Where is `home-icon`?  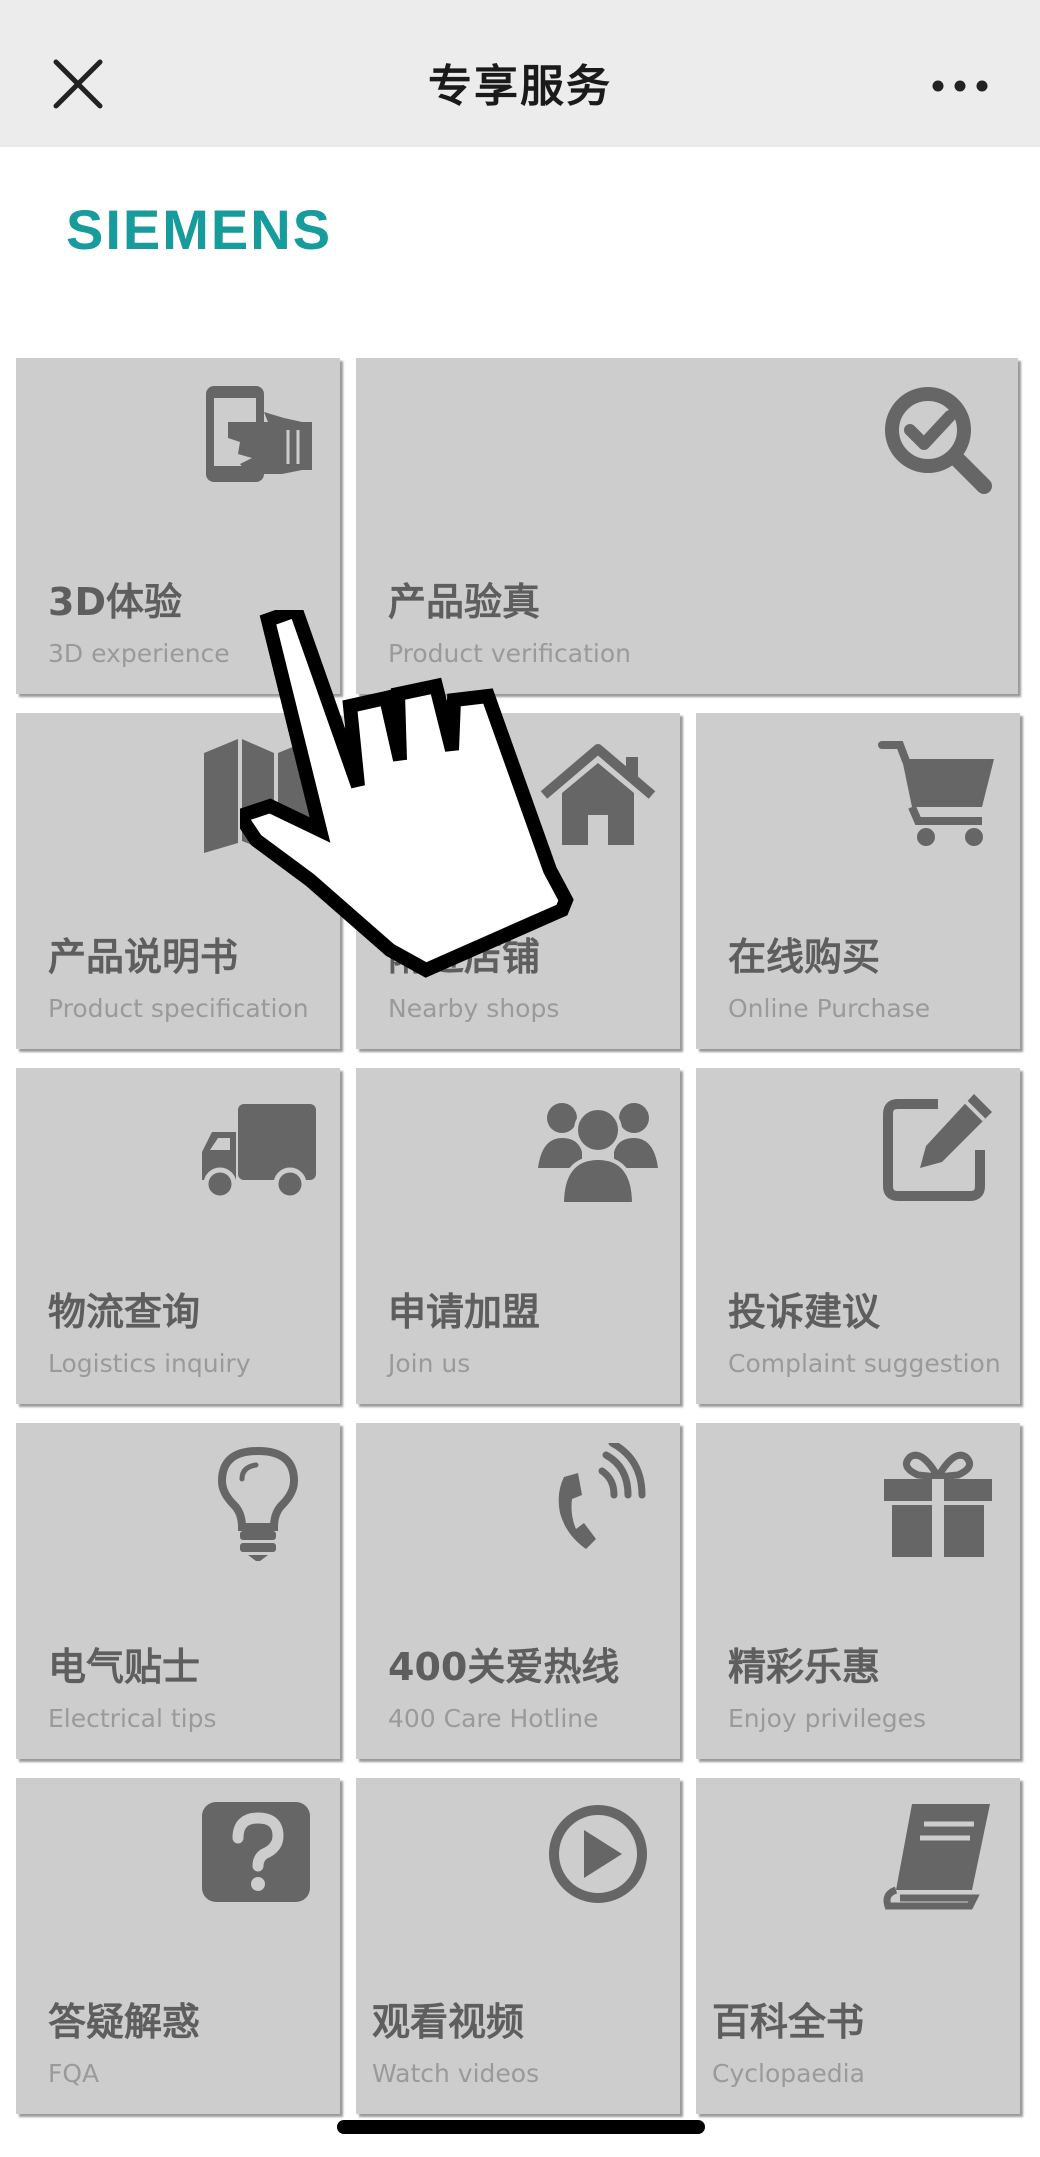
home-icon is located at coordinates (598, 794).